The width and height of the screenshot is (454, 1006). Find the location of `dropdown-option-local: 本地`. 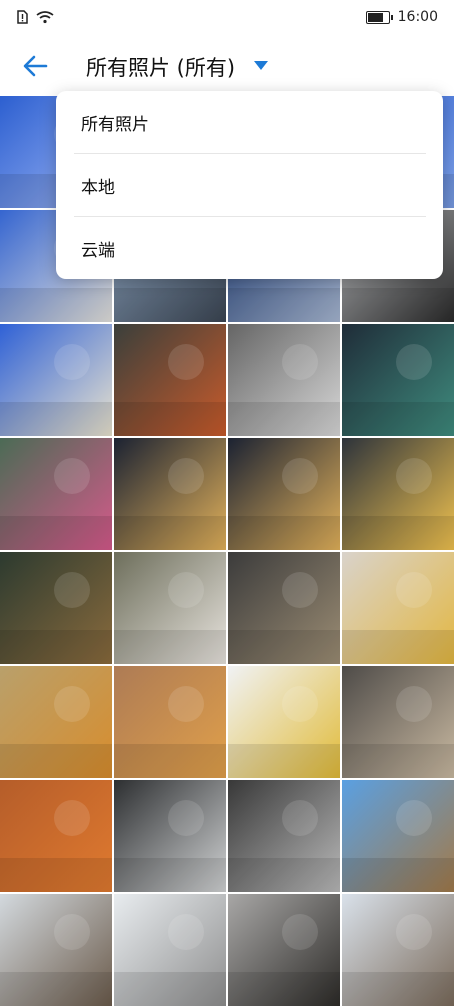

dropdown-option-local: 本地 is located at coordinates (252, 185).